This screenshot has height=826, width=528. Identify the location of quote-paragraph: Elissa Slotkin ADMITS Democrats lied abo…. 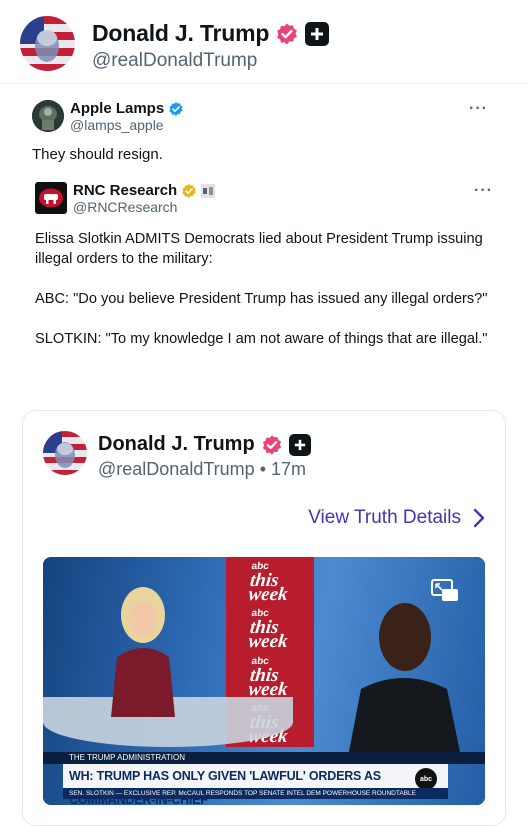
(261, 249).